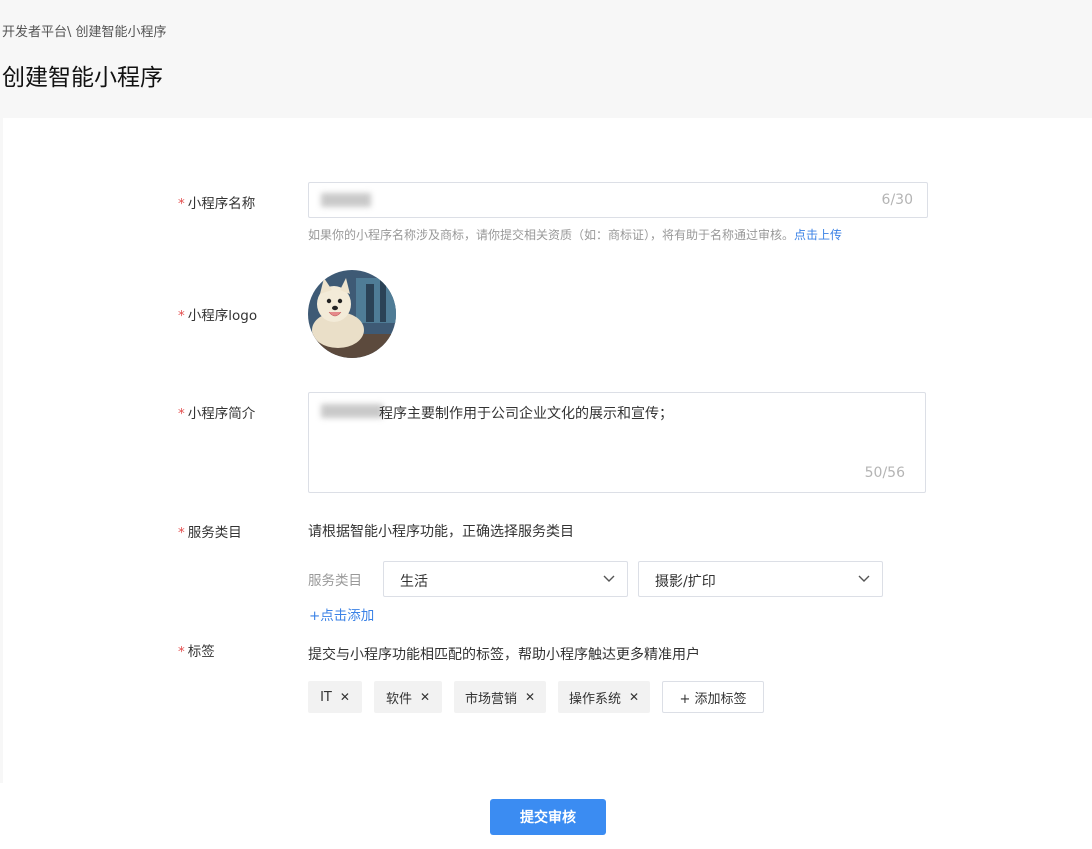 The height and width of the screenshot is (849, 1092). Describe the element at coordinates (218, 316) in the screenshot. I see `logo-label: * 小程序logo` at that location.